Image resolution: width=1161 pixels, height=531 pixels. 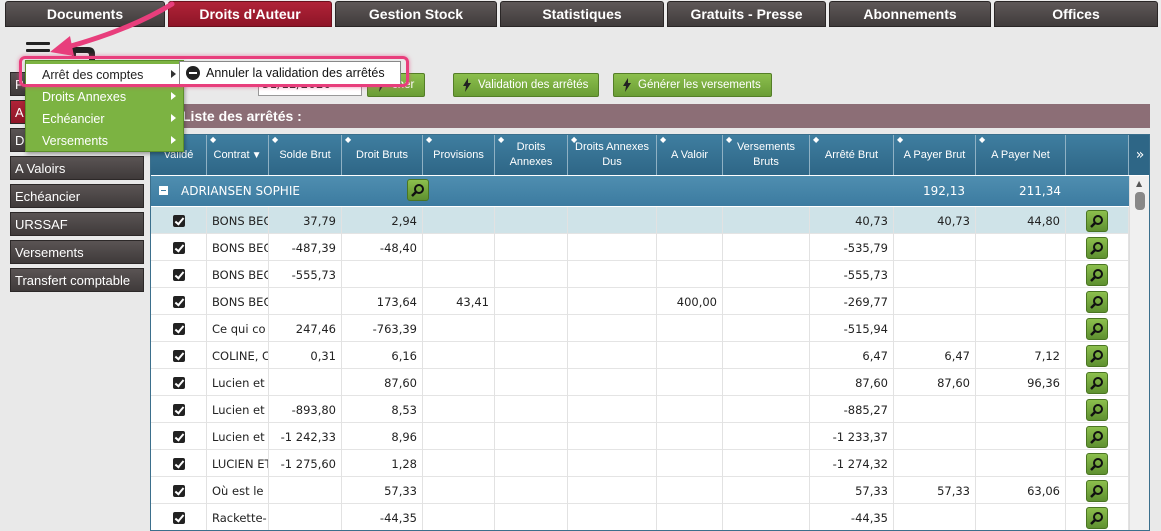 What do you see at coordinates (77, 280) in the screenshot?
I see `nav-item-transfert-comptable: Transfert comptable` at bounding box center [77, 280].